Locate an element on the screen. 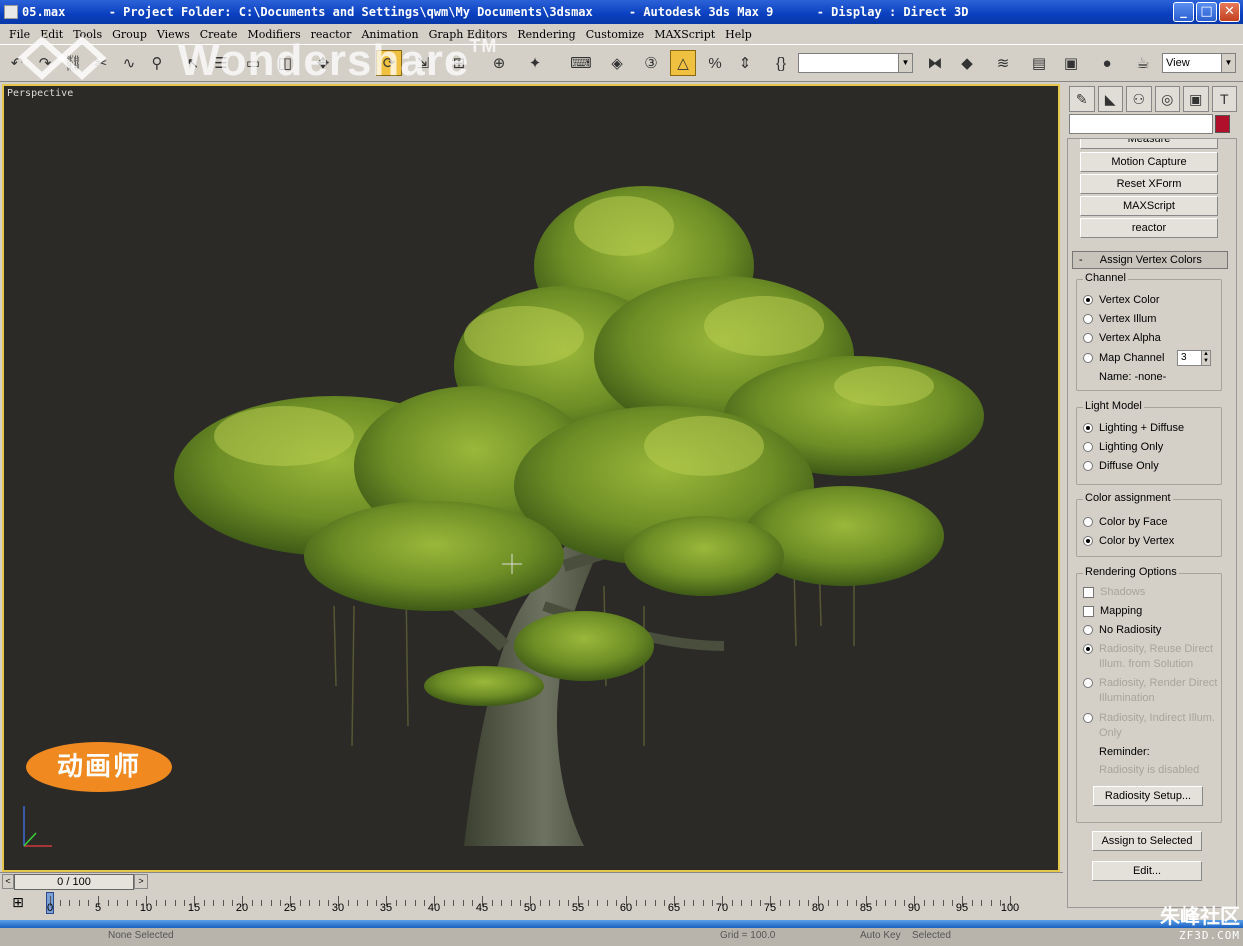 The width and height of the screenshot is (1243, 946). motion-capture-button: Motion Capture is located at coordinates (1149, 162).